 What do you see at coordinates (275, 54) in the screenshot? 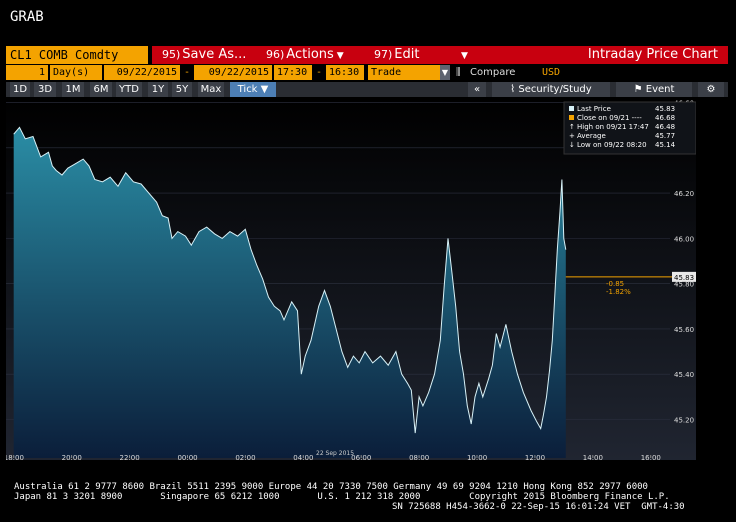
I see `actions-shortcut: 96)` at bounding box center [275, 54].